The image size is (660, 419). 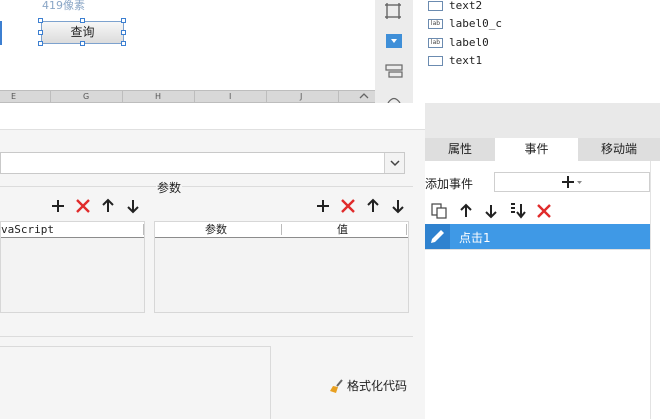 I want to click on size-hint: 419像素, so click(x=63, y=6).